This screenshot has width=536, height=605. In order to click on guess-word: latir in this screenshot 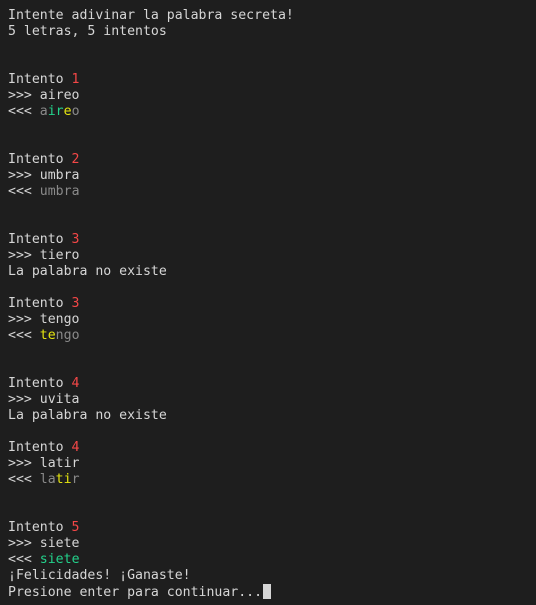, I will do `click(59, 463)`.